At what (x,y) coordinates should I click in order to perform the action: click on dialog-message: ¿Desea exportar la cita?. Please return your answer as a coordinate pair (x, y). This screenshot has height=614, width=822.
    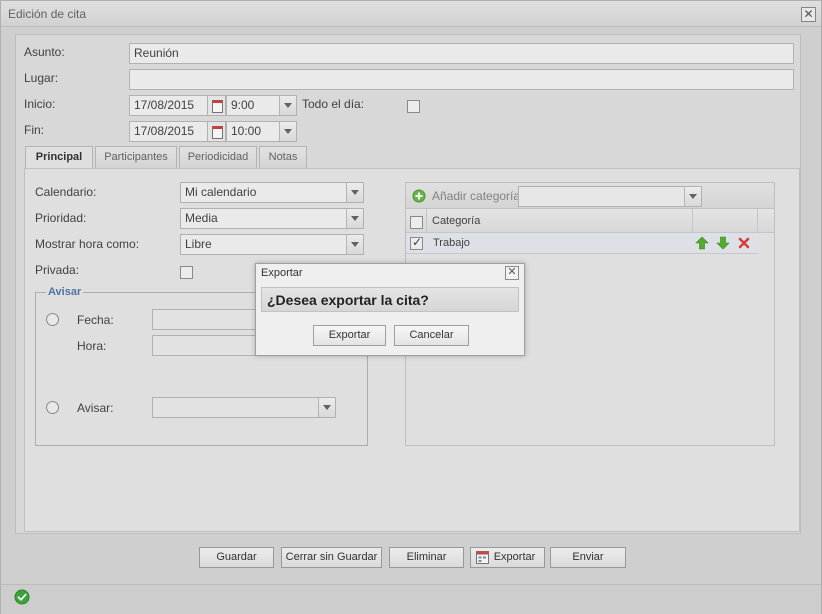
    Looking at the image, I should click on (390, 299).